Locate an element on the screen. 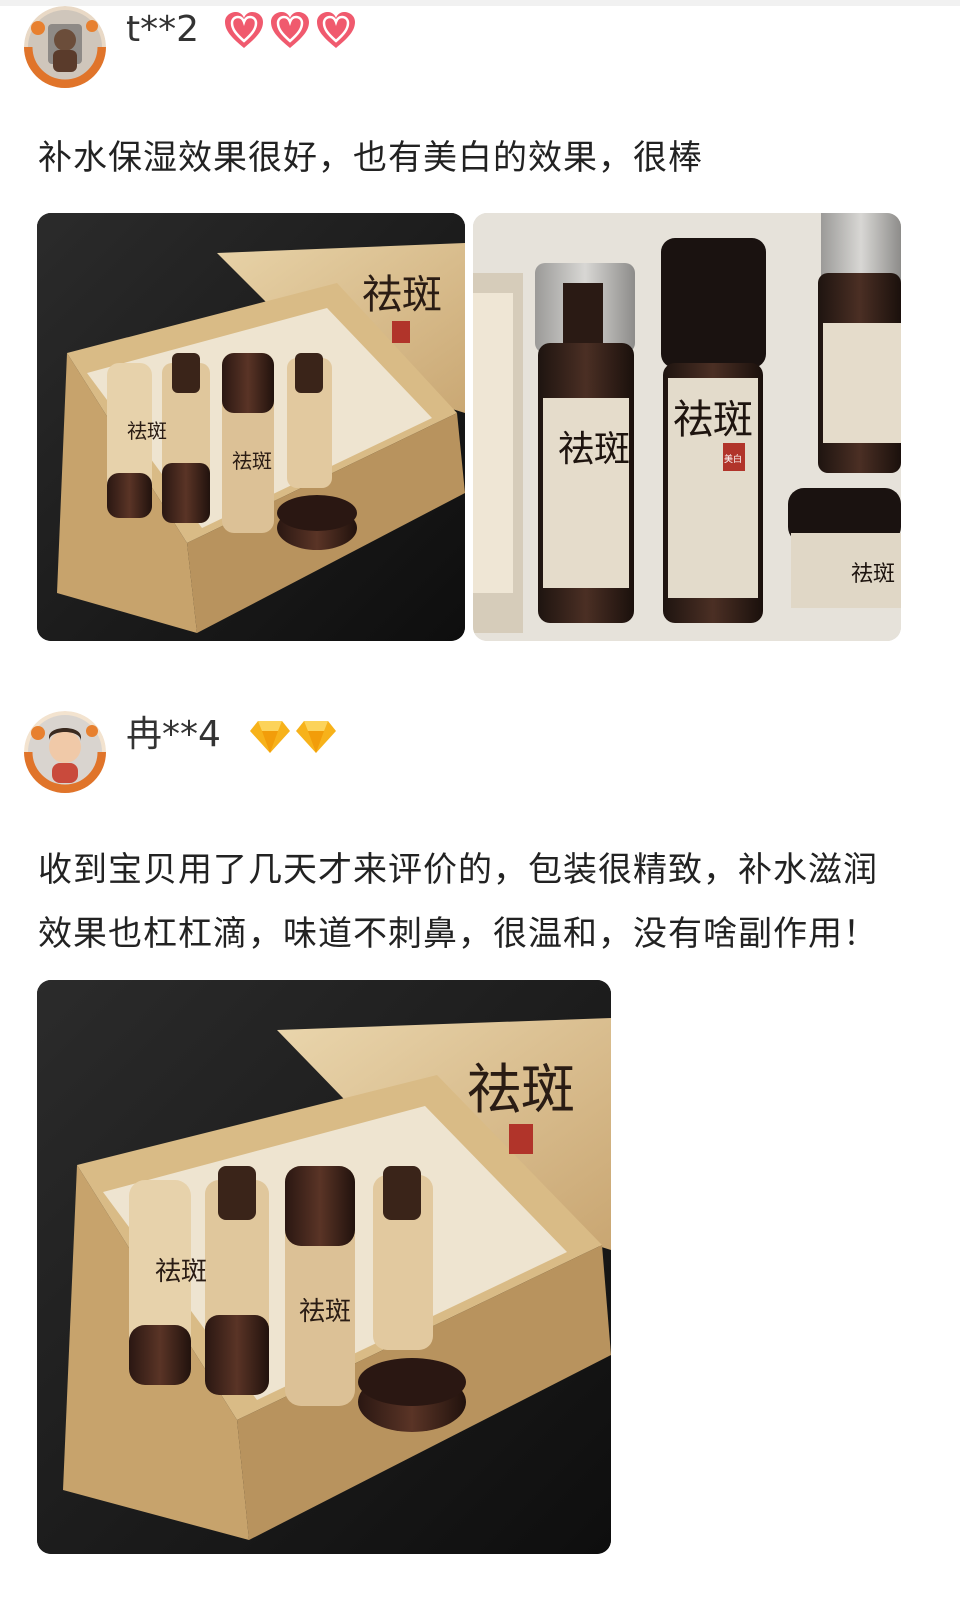 This screenshot has height=1603, width=960. username: 冉**4 is located at coordinates (173, 734).